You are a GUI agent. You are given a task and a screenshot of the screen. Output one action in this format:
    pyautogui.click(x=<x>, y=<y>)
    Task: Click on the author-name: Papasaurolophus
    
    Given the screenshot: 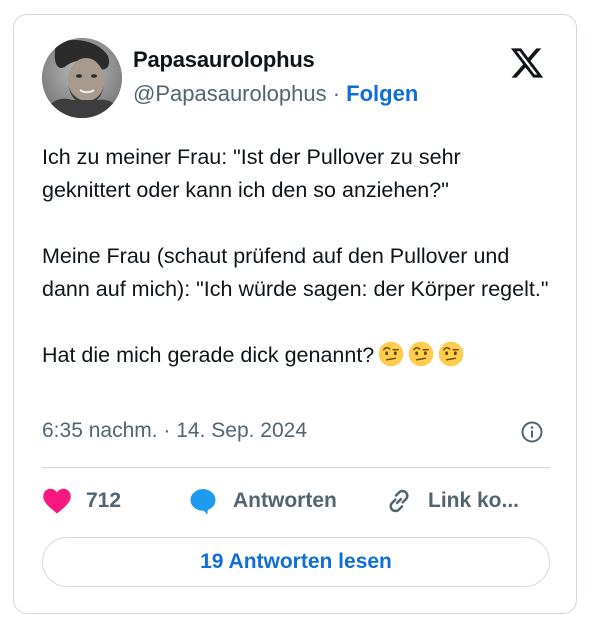 What is the action you would take?
    pyautogui.click(x=224, y=60)
    